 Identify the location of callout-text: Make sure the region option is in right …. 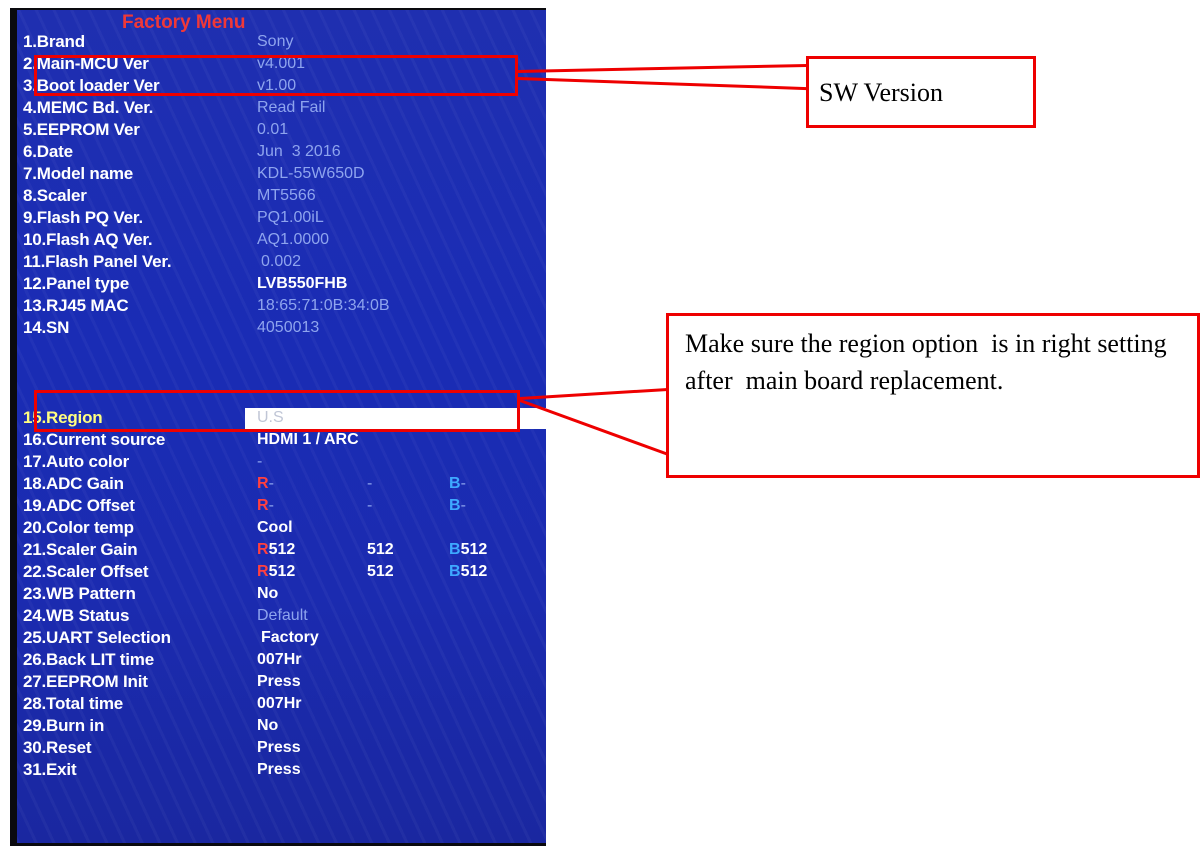
(932, 362).